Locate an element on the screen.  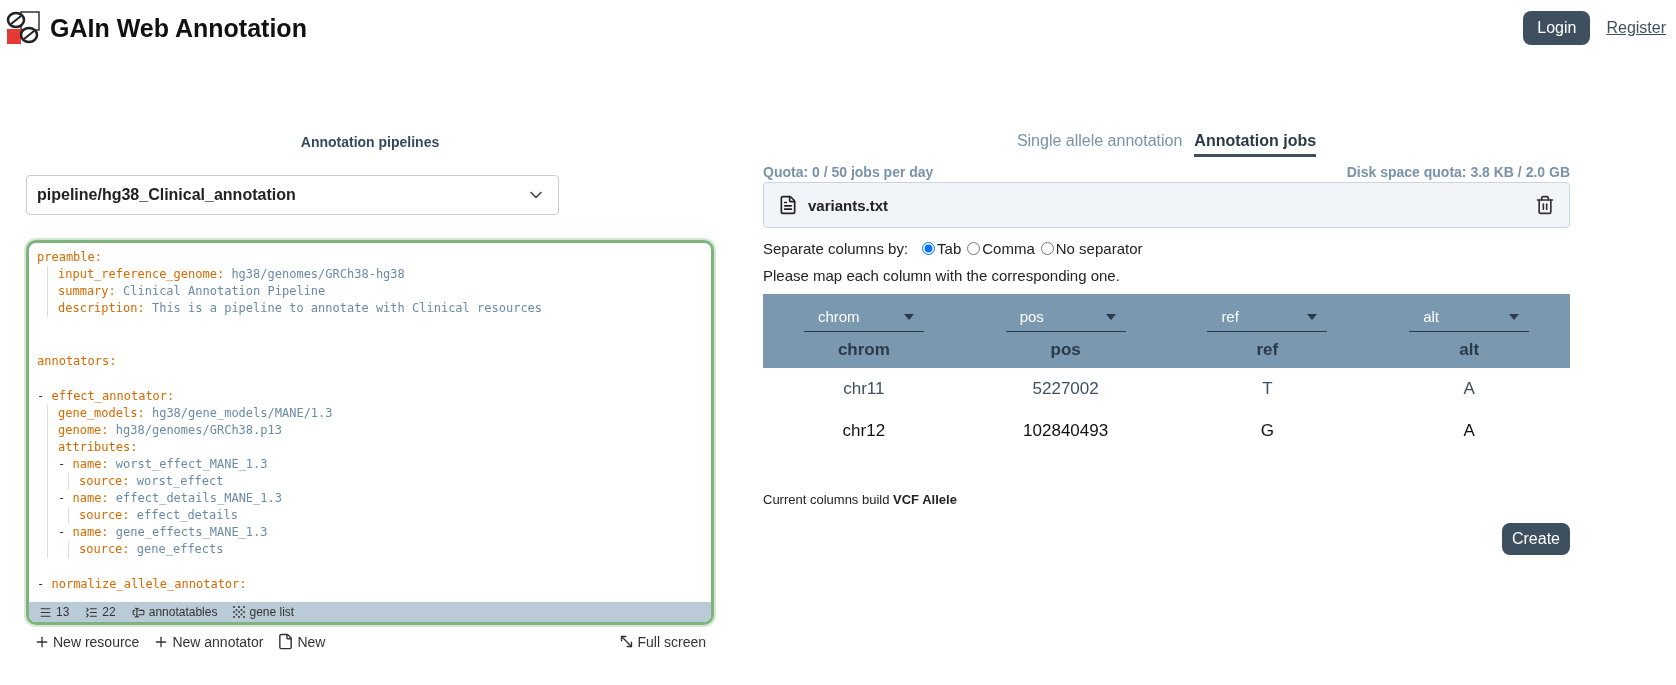
table-cell: T is located at coordinates (1267, 389).